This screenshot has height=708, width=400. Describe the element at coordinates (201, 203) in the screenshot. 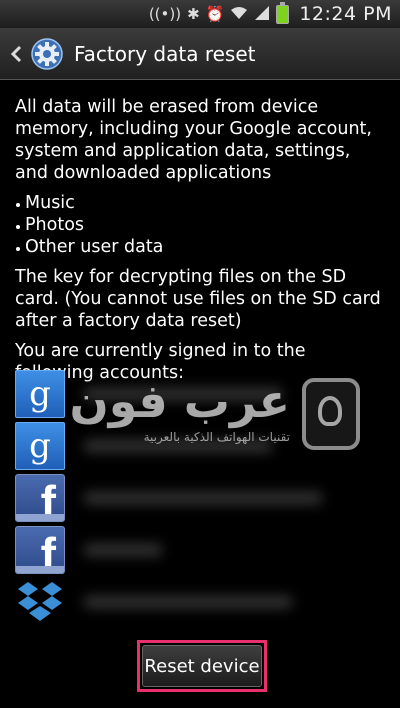

I see `list-item: Music` at that location.